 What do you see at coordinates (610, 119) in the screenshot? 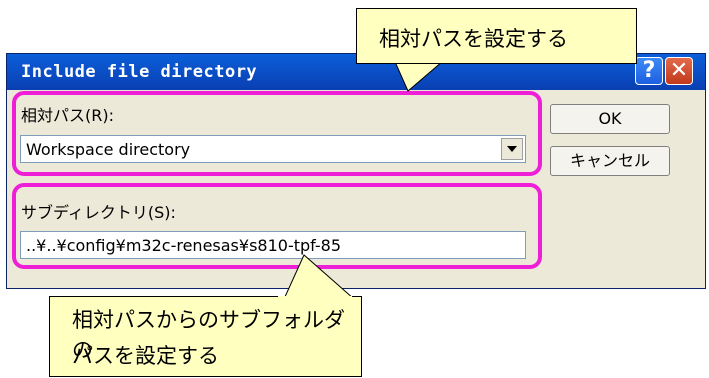
I see `ok-button: OK` at bounding box center [610, 119].